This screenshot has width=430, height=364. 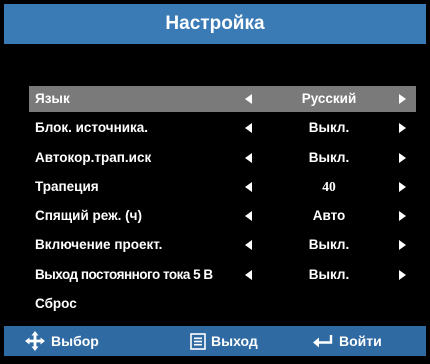 I want to click on menu-title: Настройка, so click(x=215, y=23).